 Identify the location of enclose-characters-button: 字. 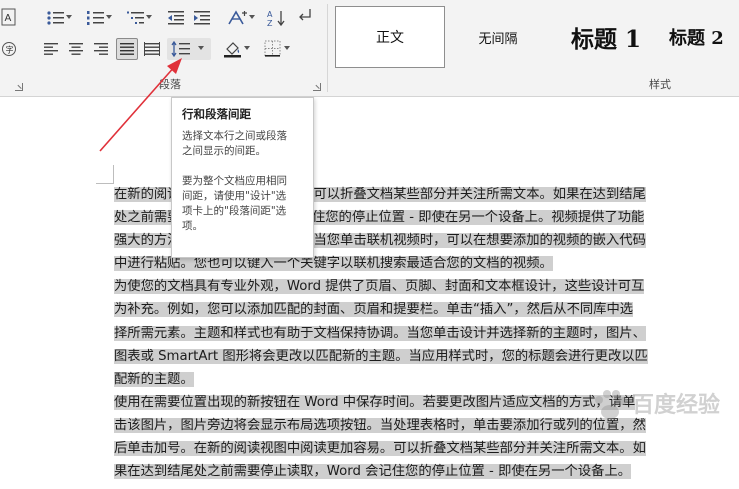
(9, 49).